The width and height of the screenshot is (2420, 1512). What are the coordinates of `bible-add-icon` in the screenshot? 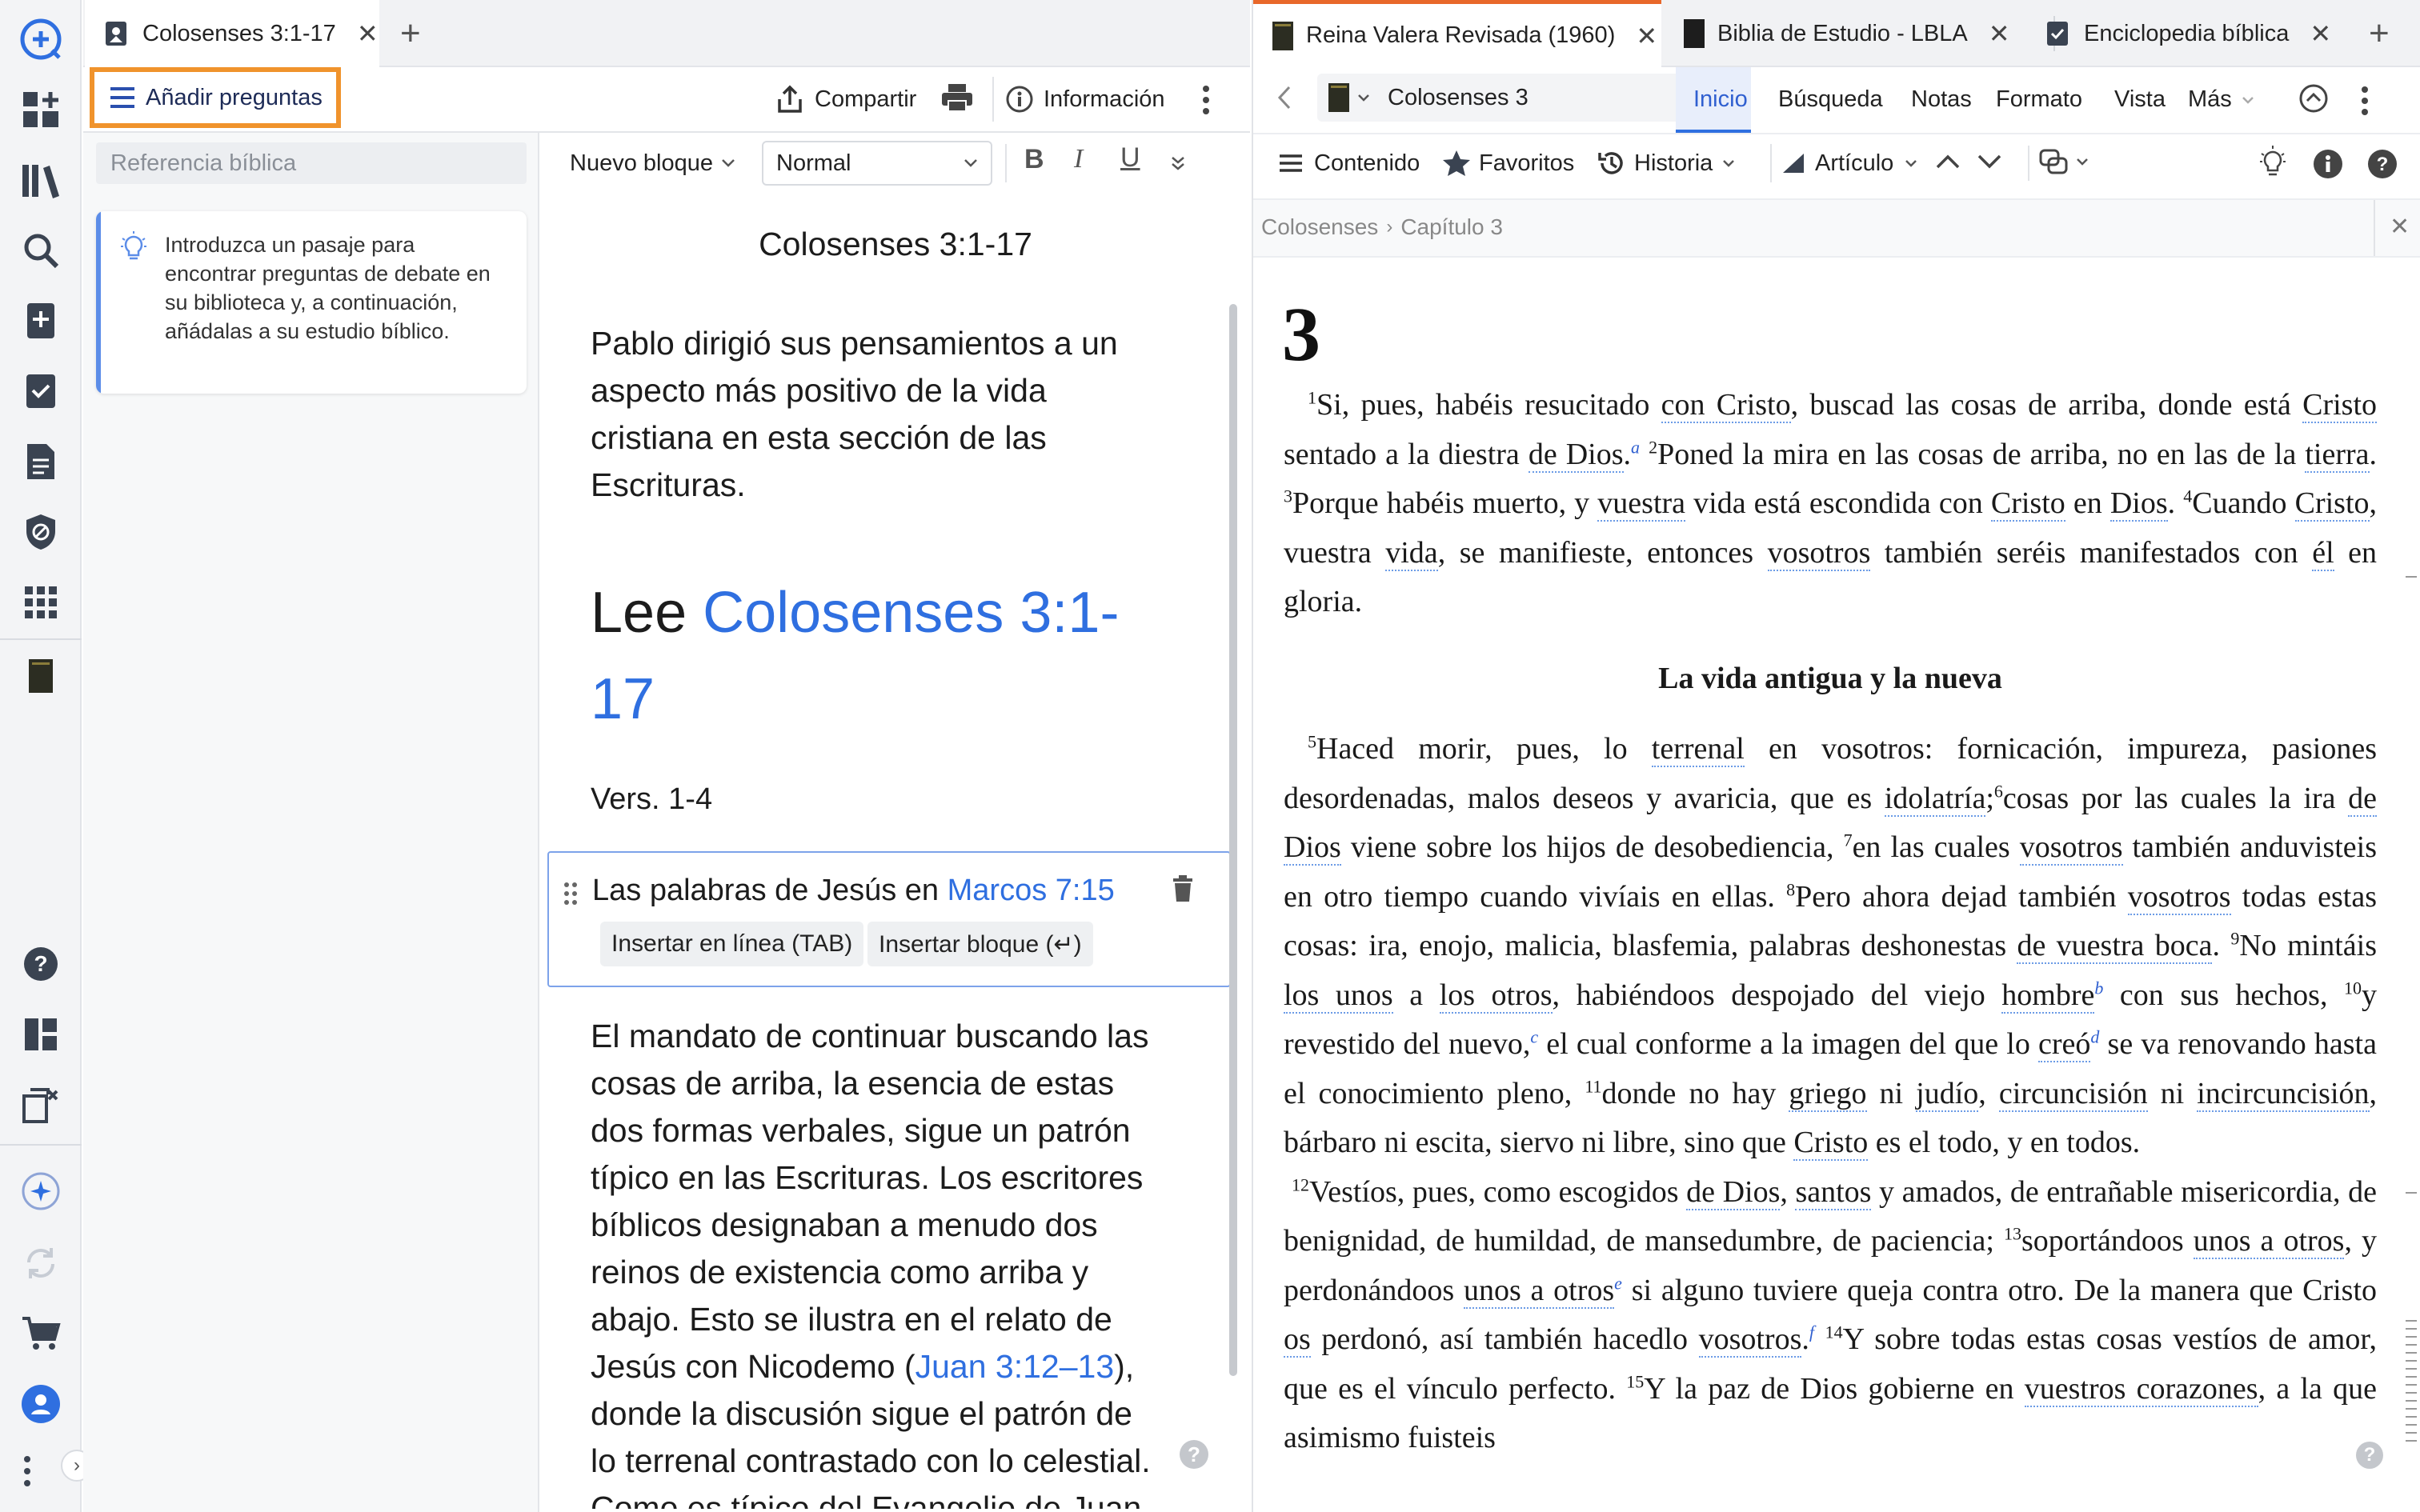 It's located at (41, 321).